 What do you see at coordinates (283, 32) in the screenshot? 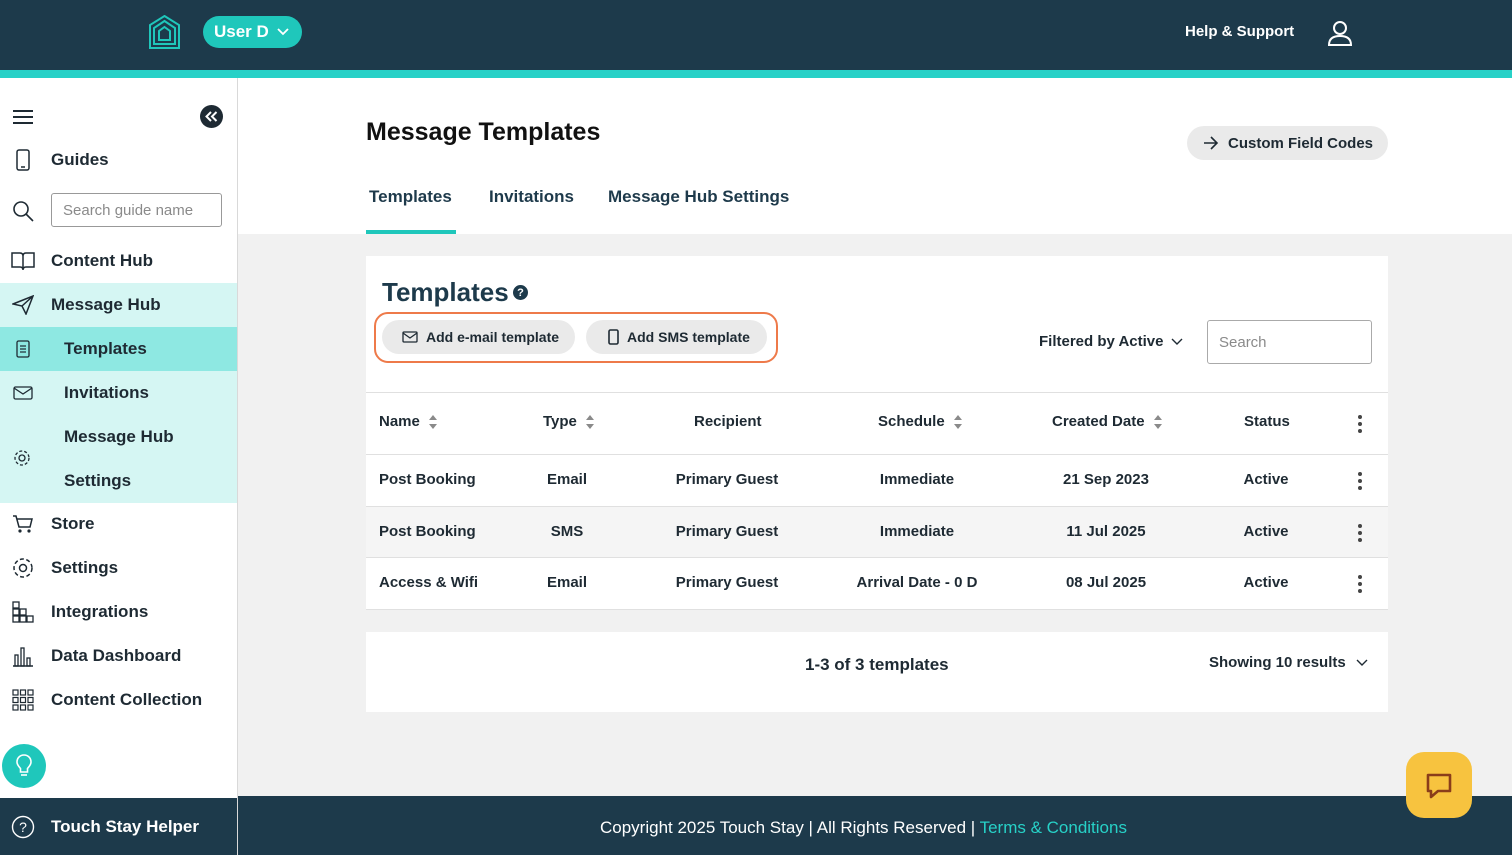
I see `chevron-down-icon` at bounding box center [283, 32].